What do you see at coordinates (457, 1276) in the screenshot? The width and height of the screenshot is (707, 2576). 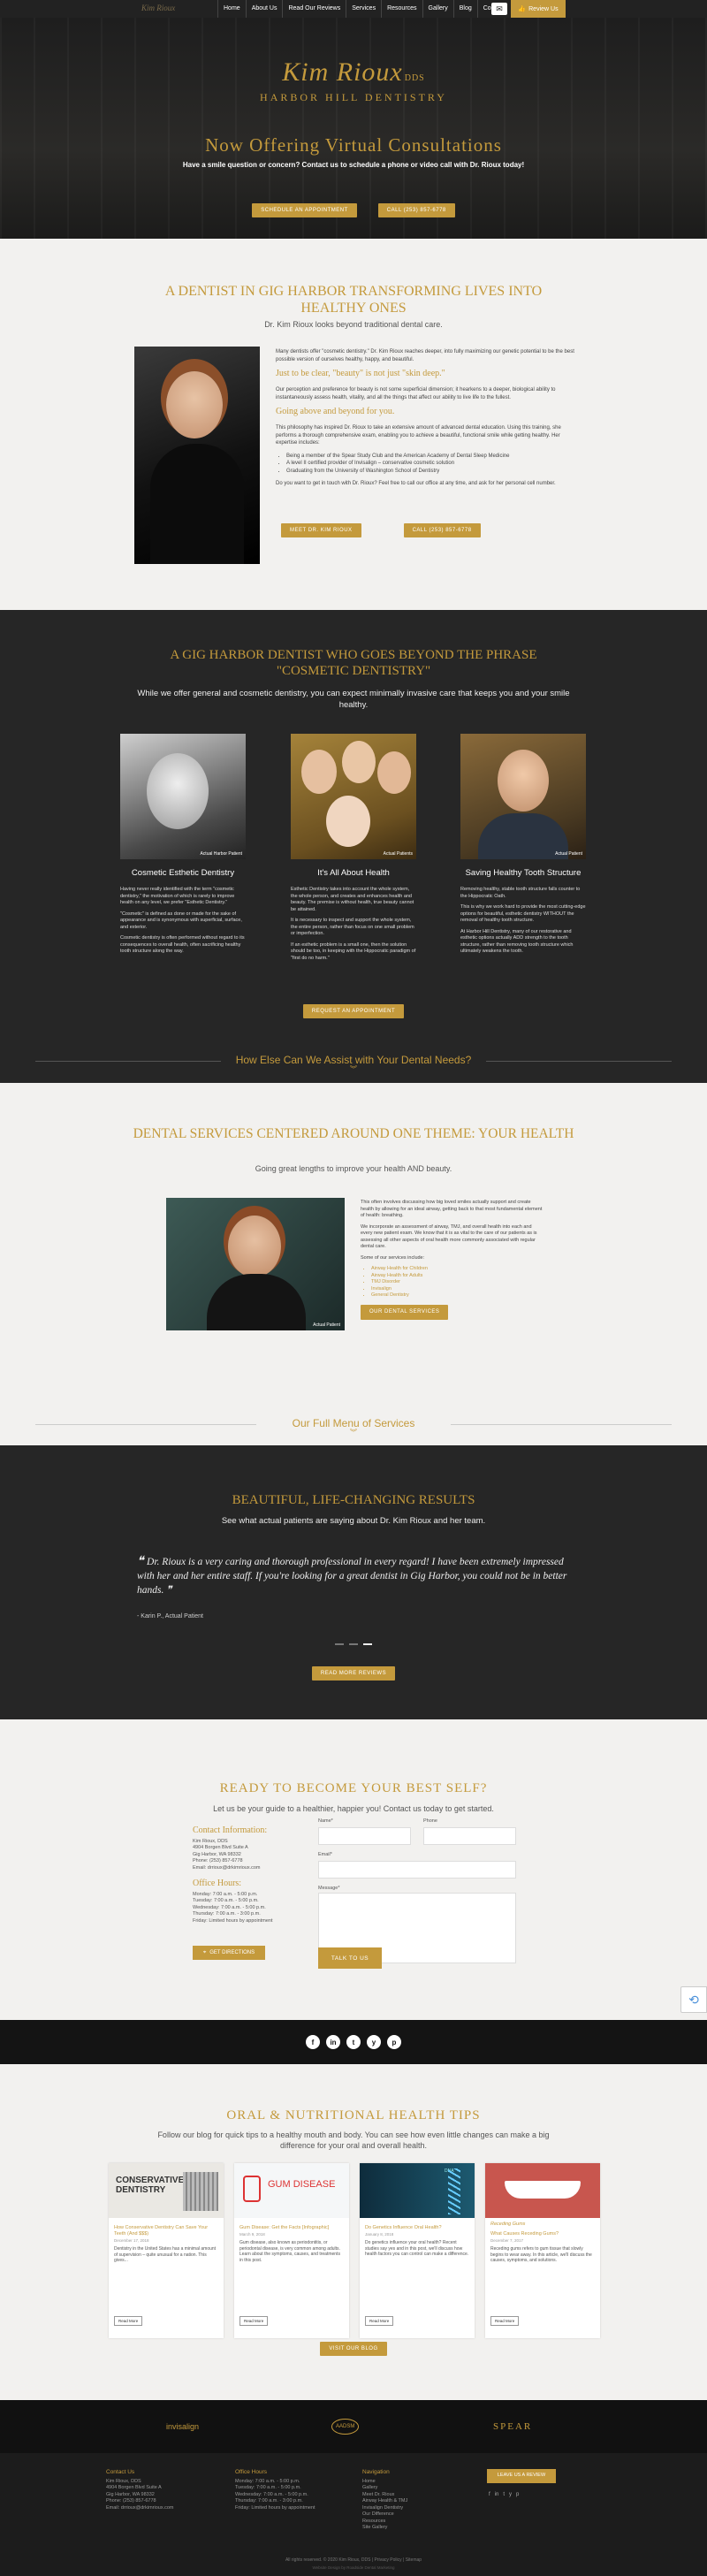 I see `service-link: Airway Health for Adults` at bounding box center [457, 1276].